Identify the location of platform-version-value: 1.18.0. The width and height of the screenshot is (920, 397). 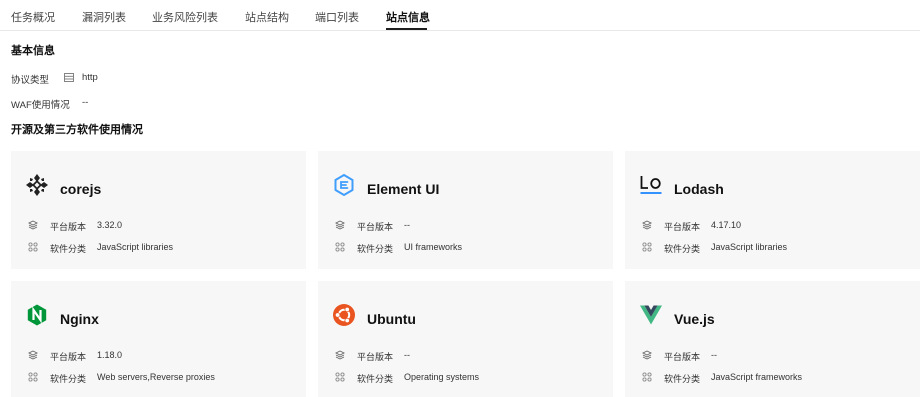
(110, 355).